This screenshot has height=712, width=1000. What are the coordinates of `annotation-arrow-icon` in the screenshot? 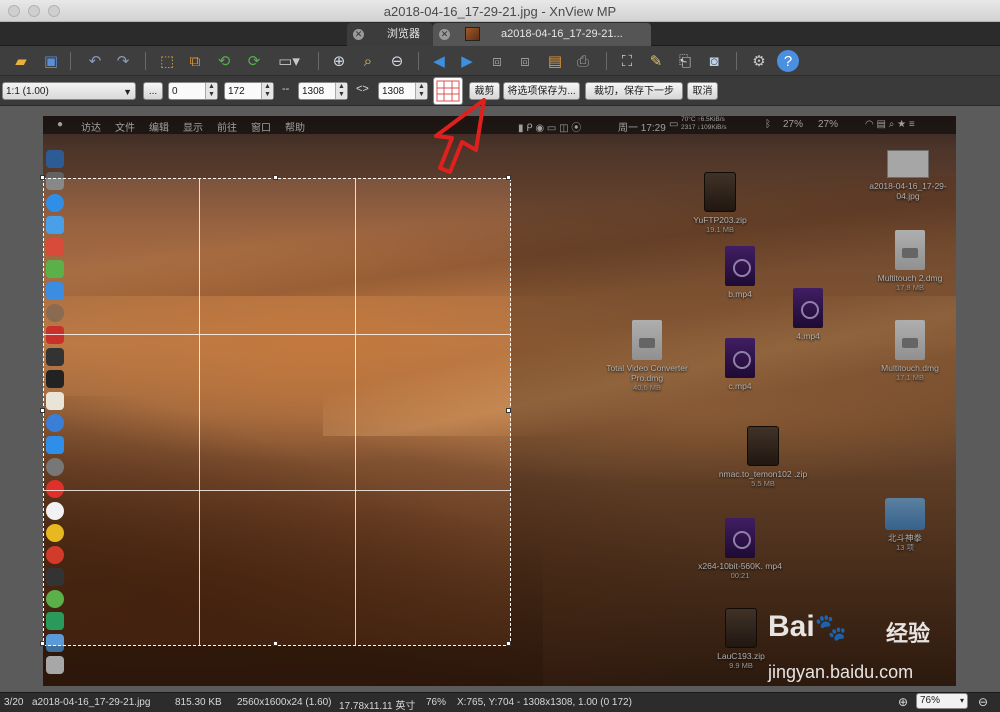 It's located at (460, 136).